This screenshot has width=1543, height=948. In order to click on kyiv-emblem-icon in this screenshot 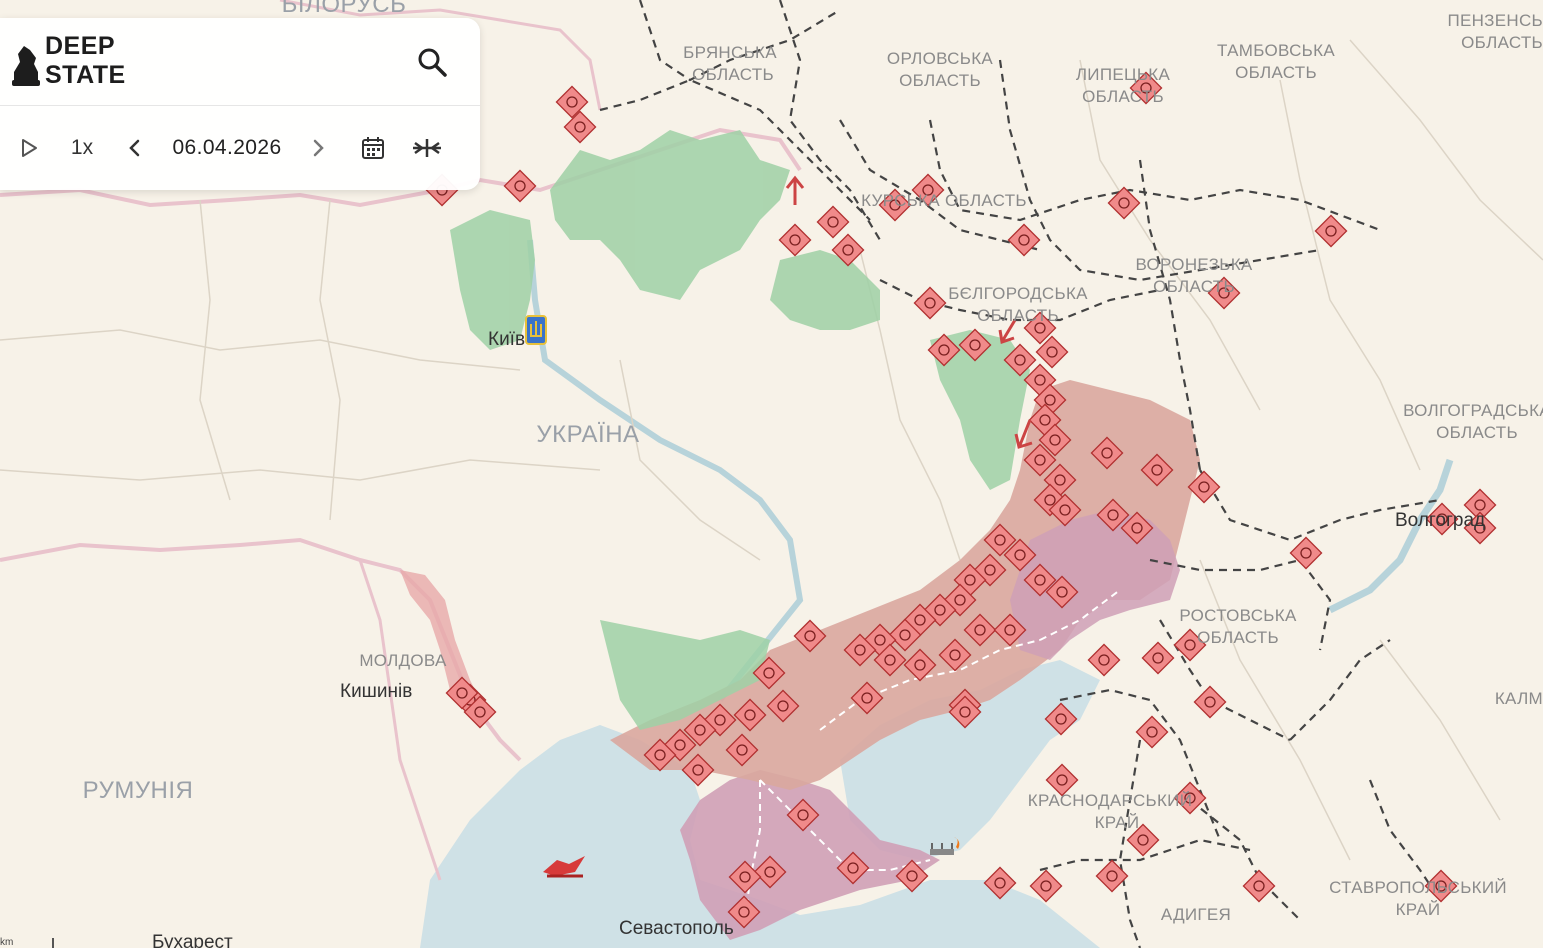, I will do `click(536, 330)`.